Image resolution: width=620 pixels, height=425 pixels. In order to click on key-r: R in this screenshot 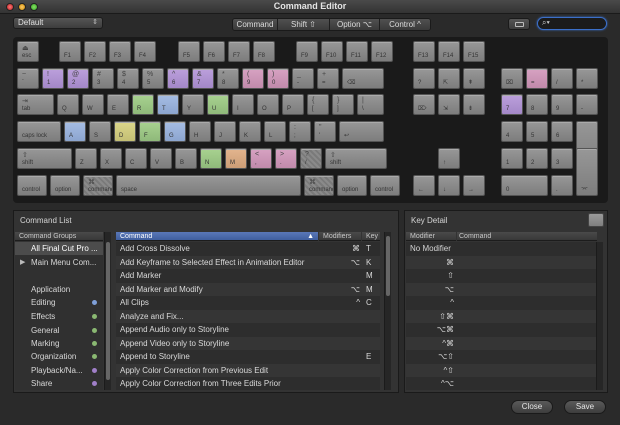, I will do `click(143, 104)`.